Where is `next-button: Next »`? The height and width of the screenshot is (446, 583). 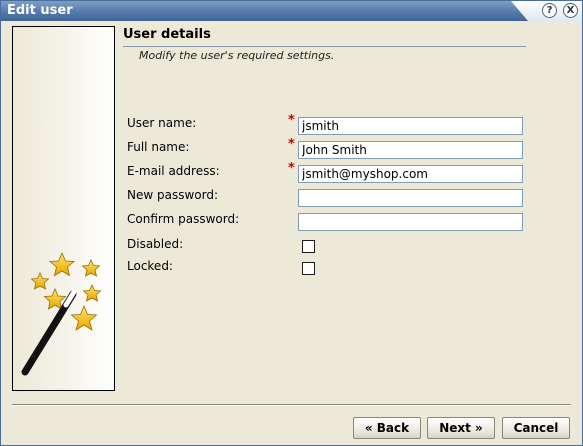
next-button: Next » is located at coordinates (461, 428).